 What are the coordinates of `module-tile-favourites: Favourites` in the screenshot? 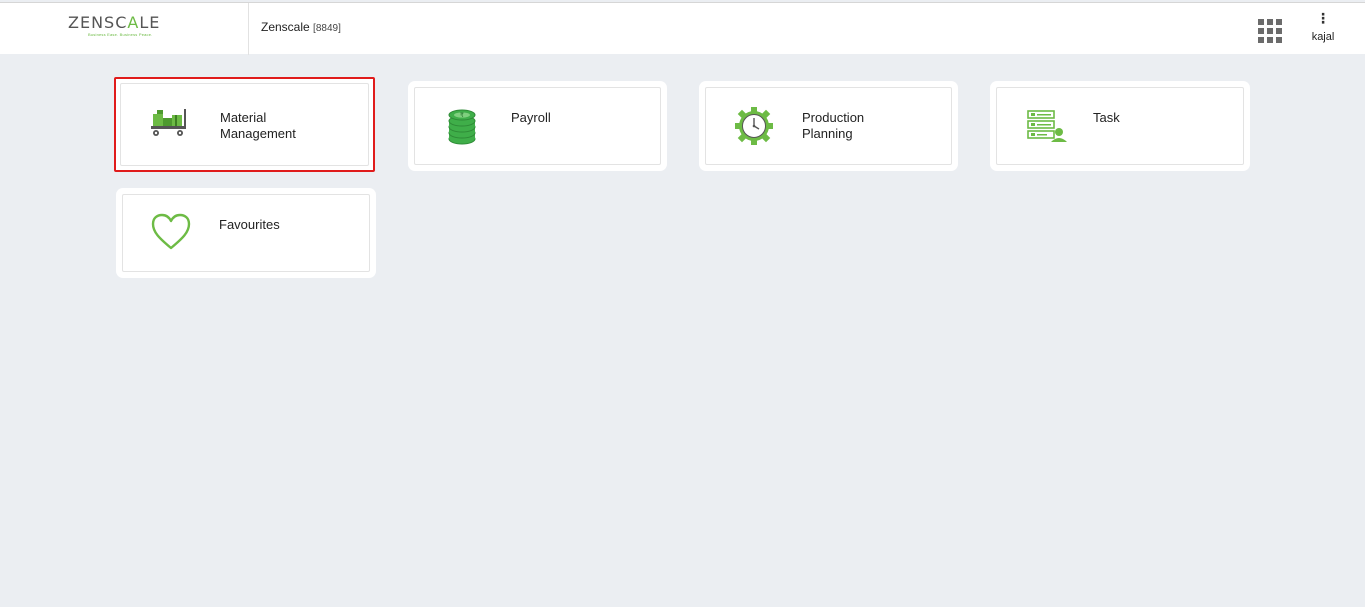 It's located at (246, 233).